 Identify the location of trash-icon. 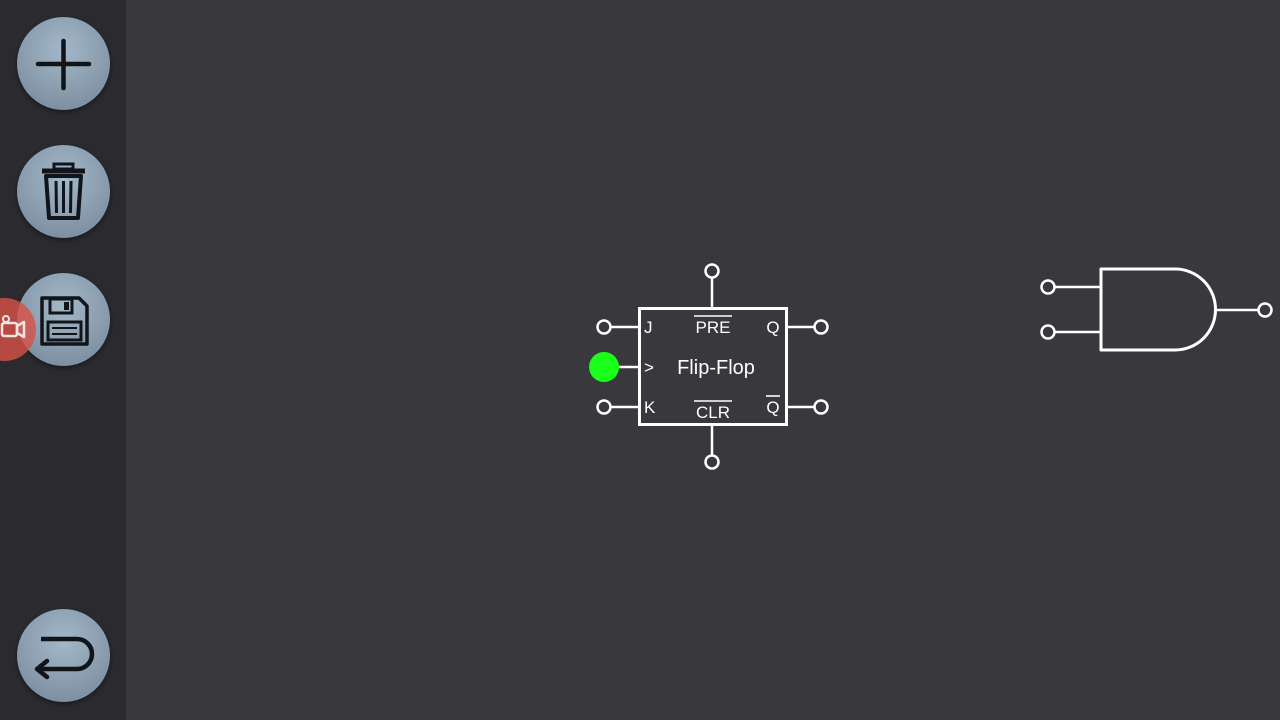
(63, 191).